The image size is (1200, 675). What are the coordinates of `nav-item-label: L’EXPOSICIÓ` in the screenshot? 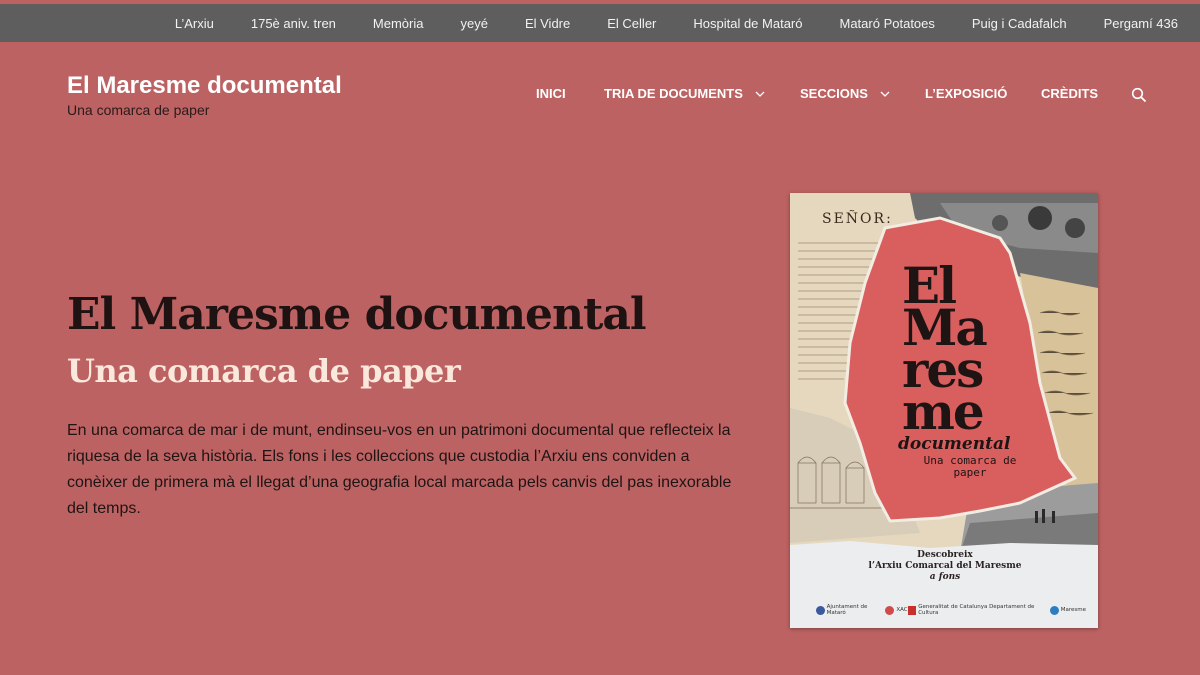 It's located at (966, 93).